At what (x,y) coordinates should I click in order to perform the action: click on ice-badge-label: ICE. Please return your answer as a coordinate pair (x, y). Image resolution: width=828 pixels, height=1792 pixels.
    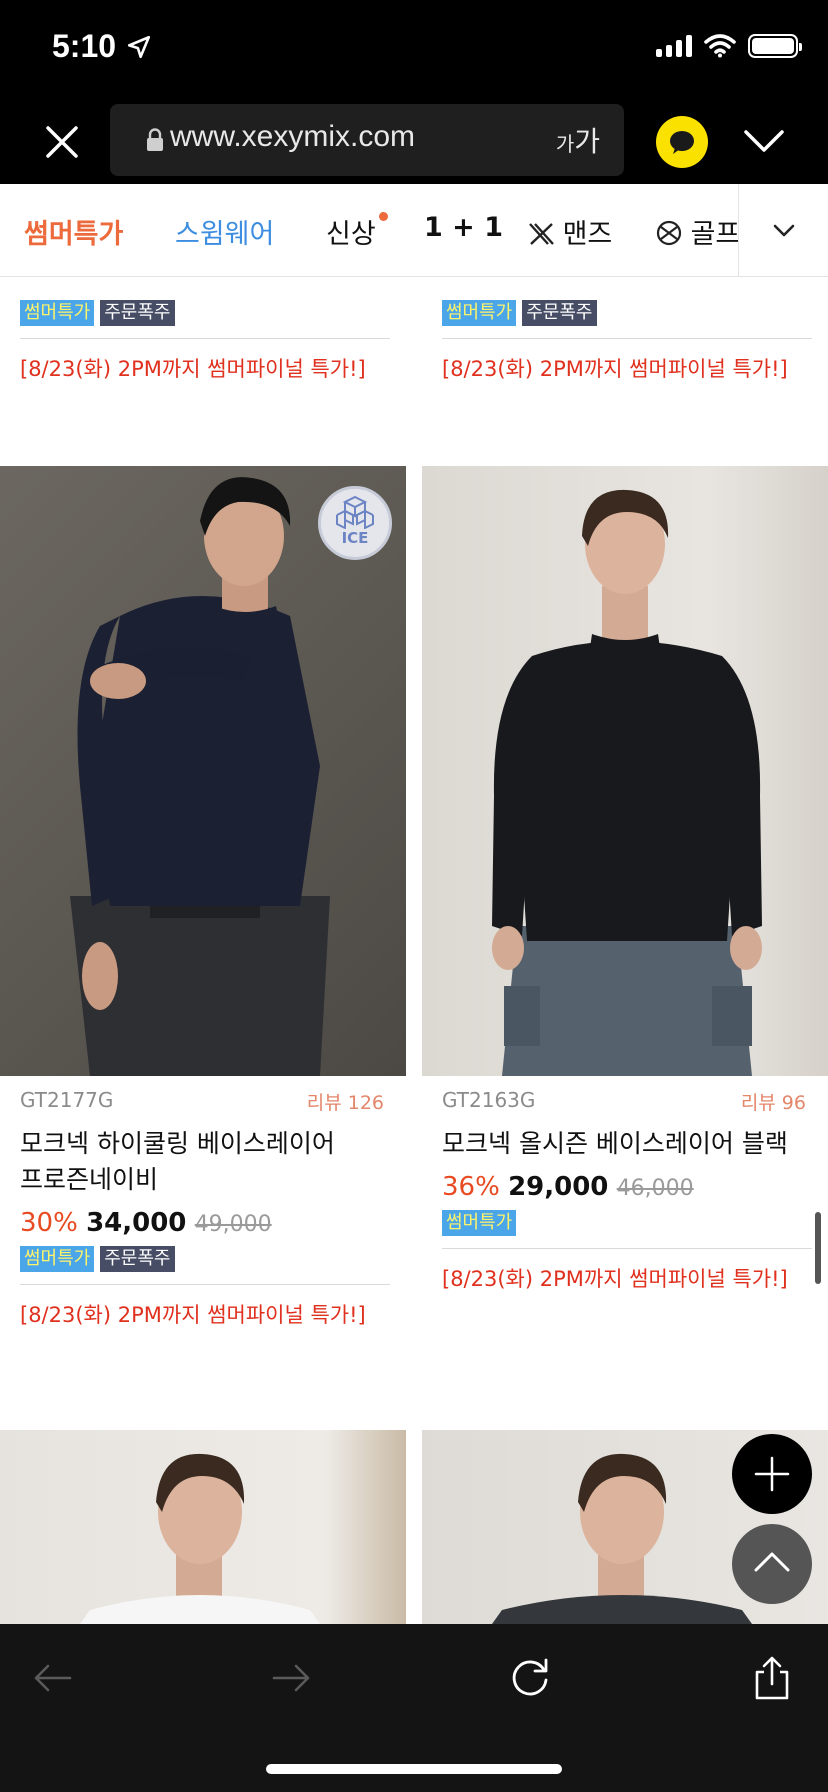
    Looking at the image, I should click on (355, 538).